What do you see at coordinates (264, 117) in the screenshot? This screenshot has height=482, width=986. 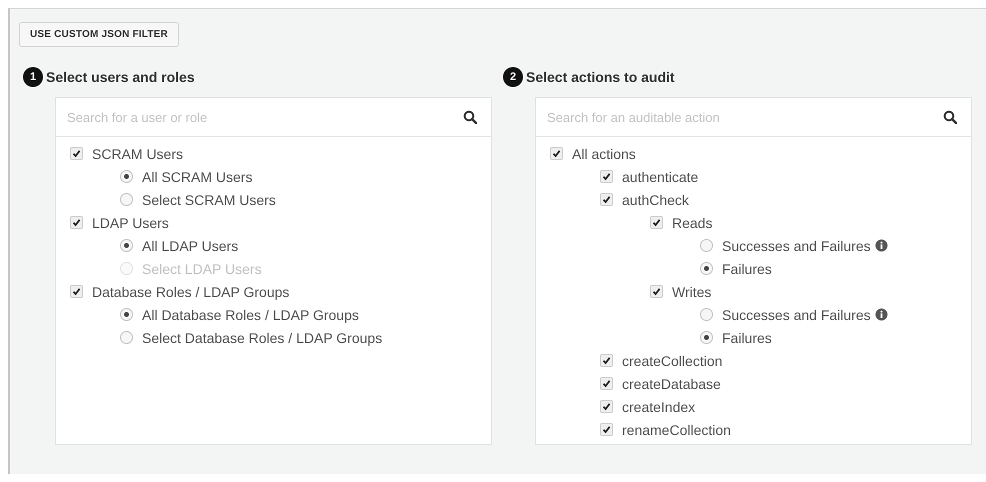 I see `search-field: Search for a user or role` at bounding box center [264, 117].